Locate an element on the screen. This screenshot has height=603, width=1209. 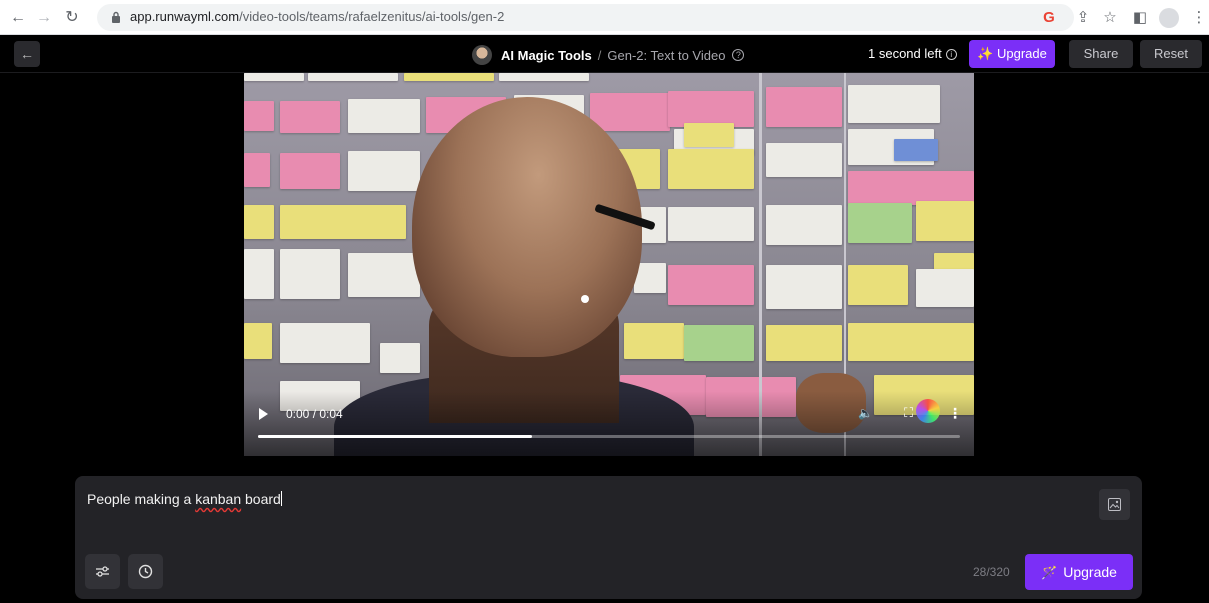
text-caret is located at coordinates (281, 498).